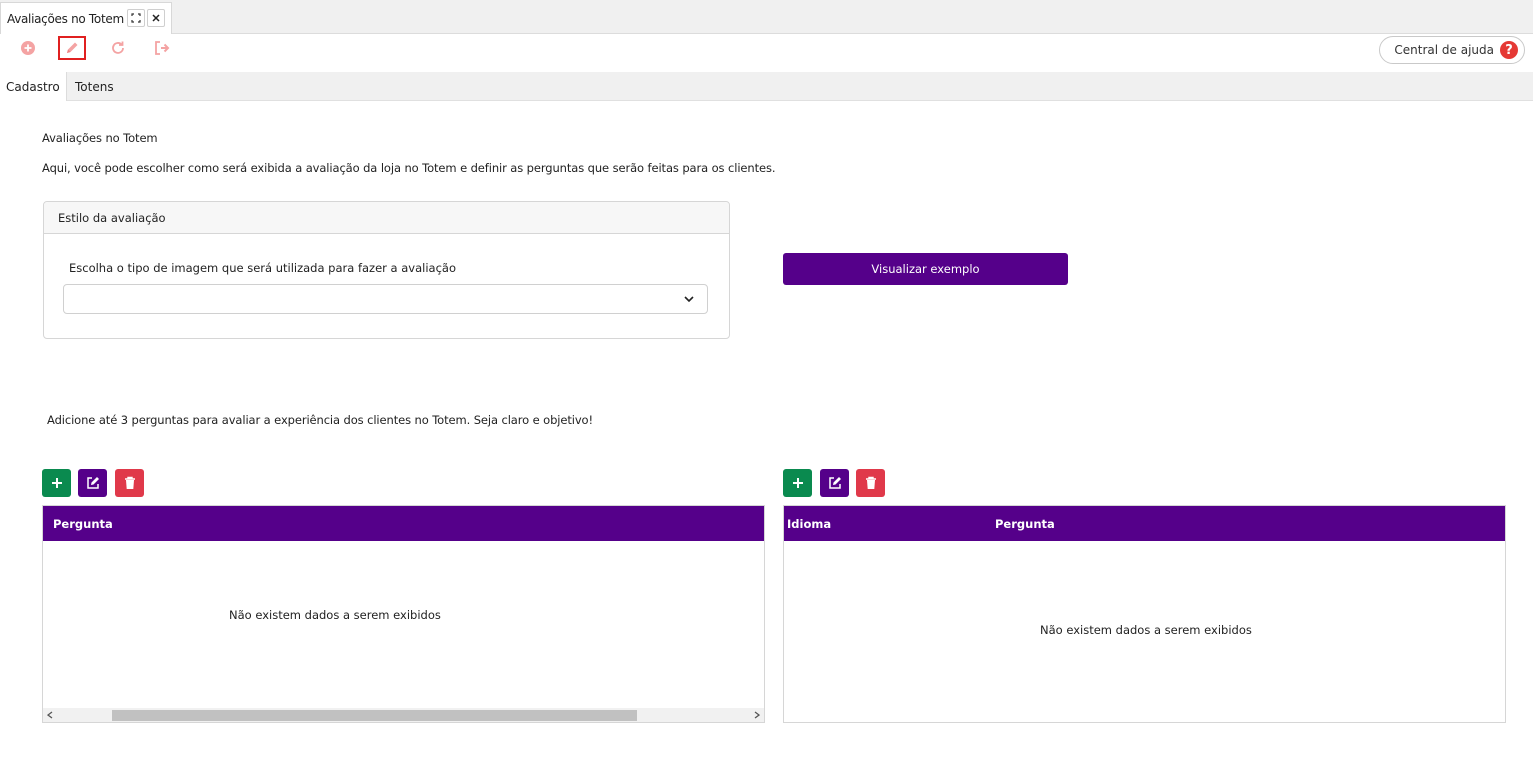 This screenshot has width=1533, height=771. Describe the element at coordinates (1509, 50) in the screenshot. I see `help-icon: ?` at that location.